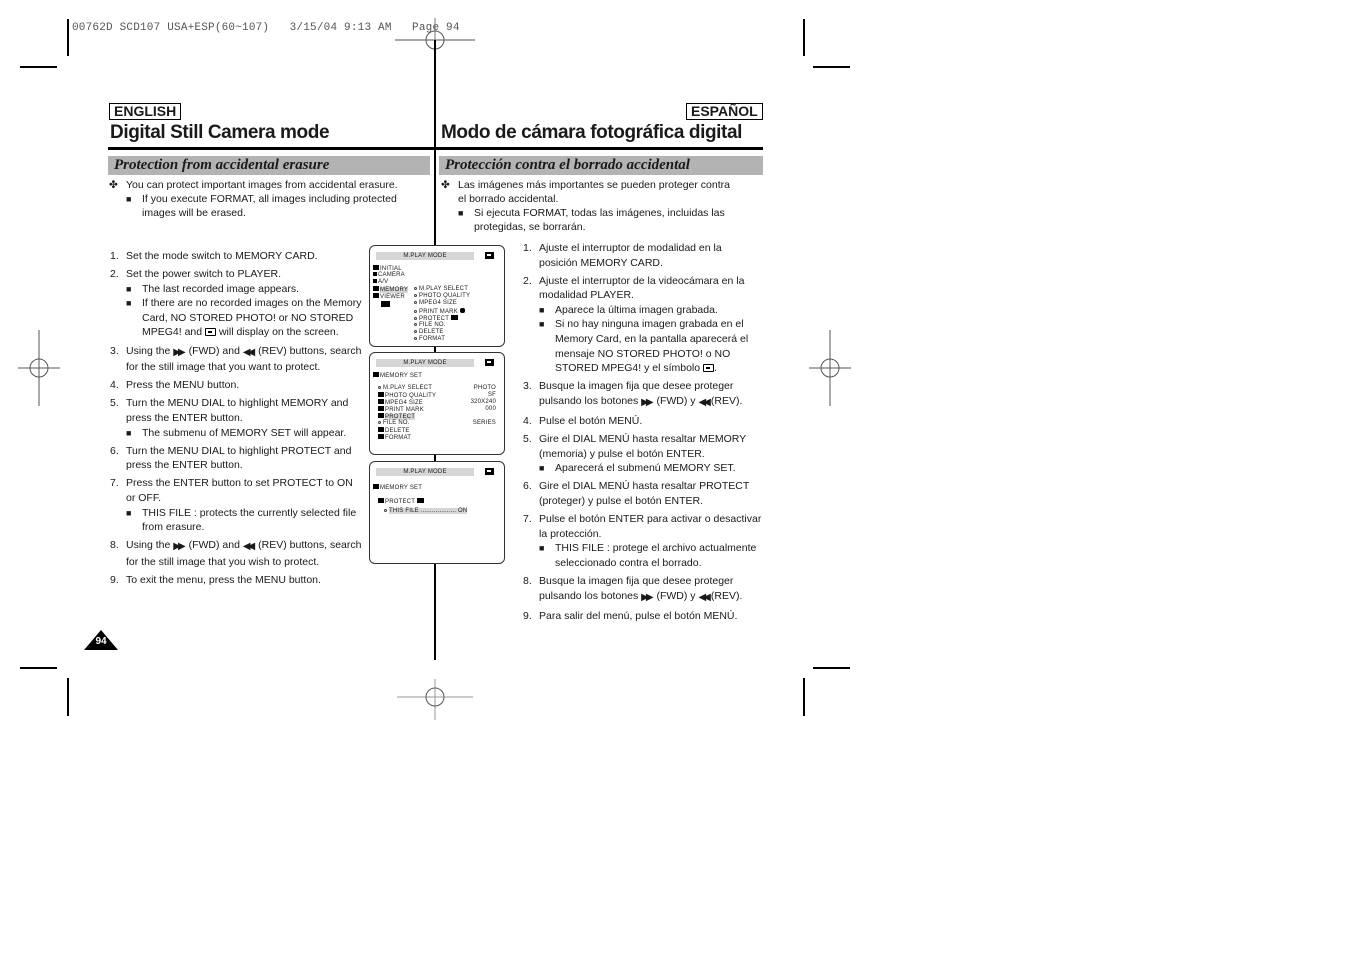 This screenshot has height=954, width=1351. Describe the element at coordinates (601, 165) in the screenshot. I see `section-heading-spanish: Protección contra el borrado accidental` at that location.